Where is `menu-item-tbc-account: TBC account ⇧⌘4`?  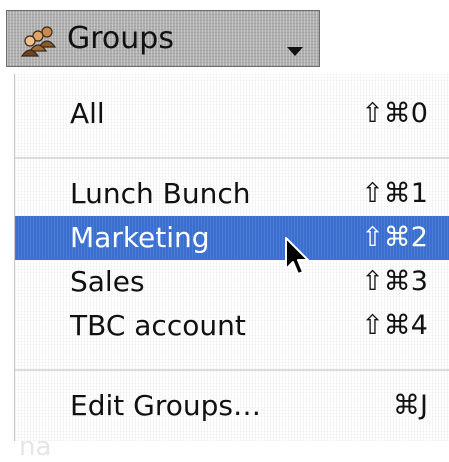 menu-item-tbc-account: TBC account ⇧⌘4 is located at coordinates (232, 326).